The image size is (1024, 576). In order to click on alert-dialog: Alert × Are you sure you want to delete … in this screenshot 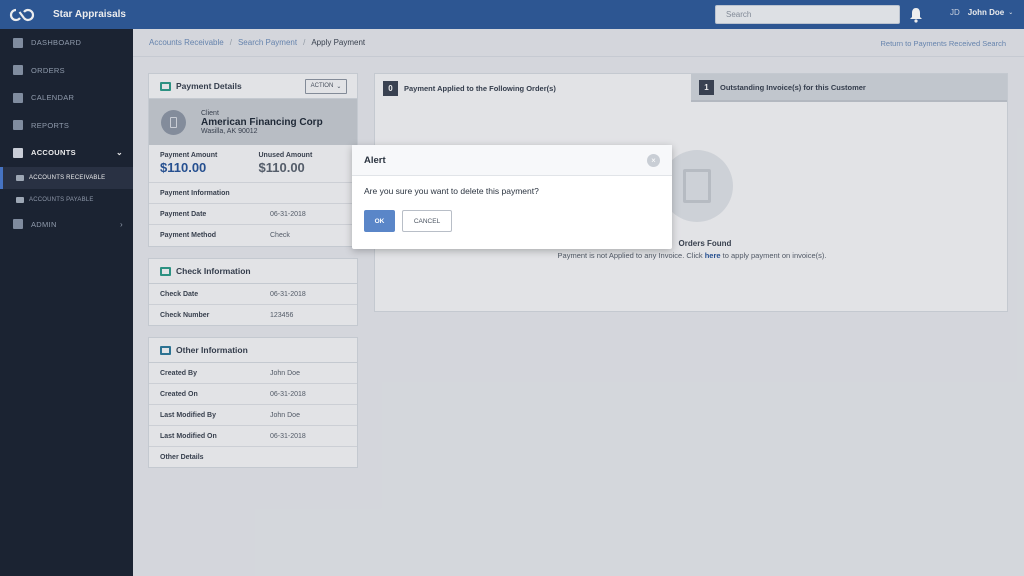, I will do `click(512, 197)`.